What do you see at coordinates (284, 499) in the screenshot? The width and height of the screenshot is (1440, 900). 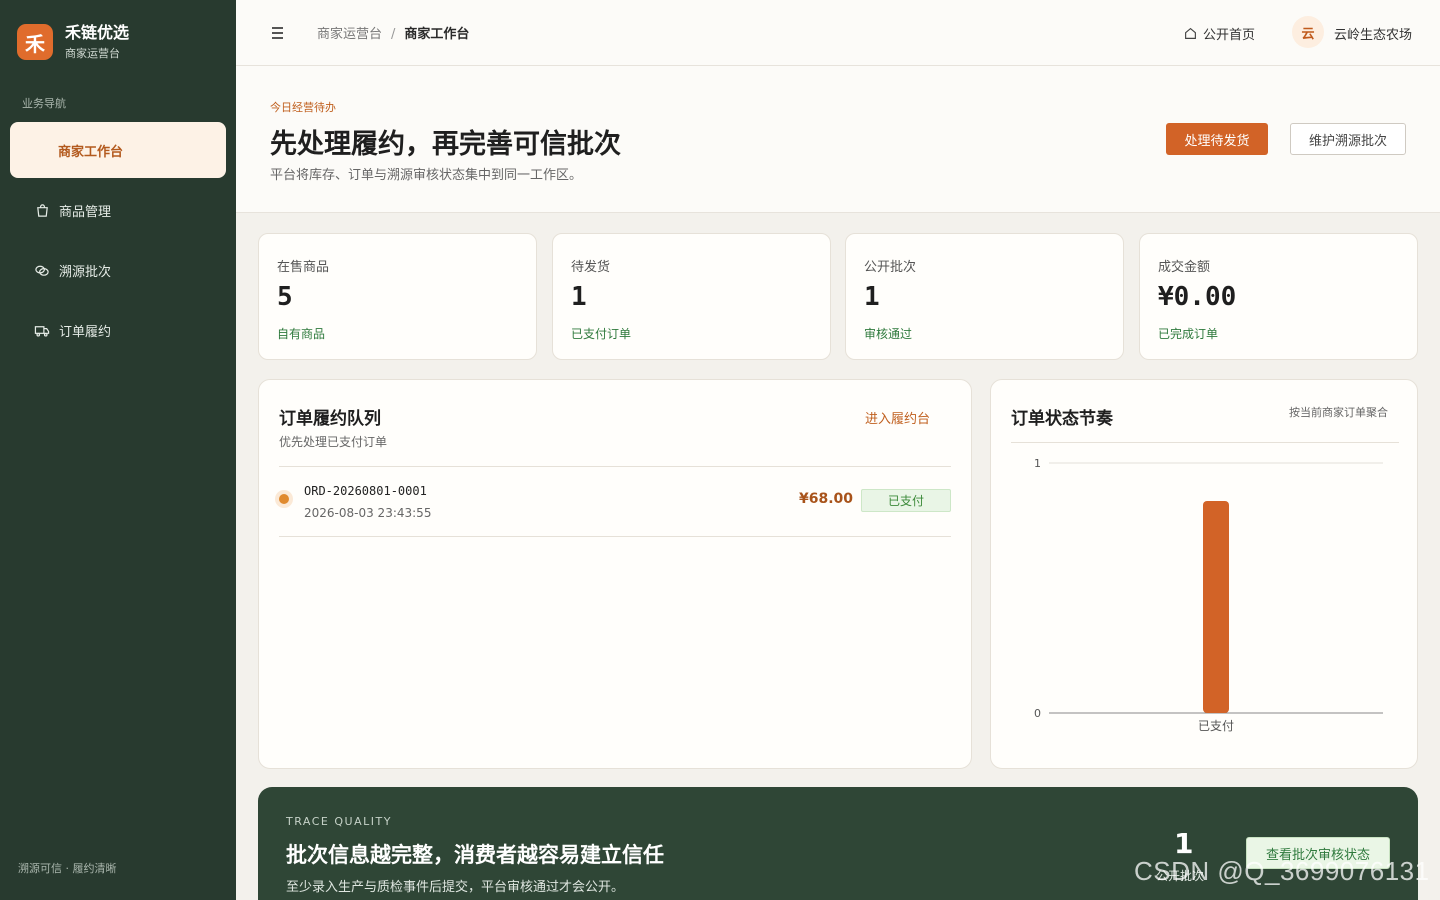 I see `status-dot-icon` at bounding box center [284, 499].